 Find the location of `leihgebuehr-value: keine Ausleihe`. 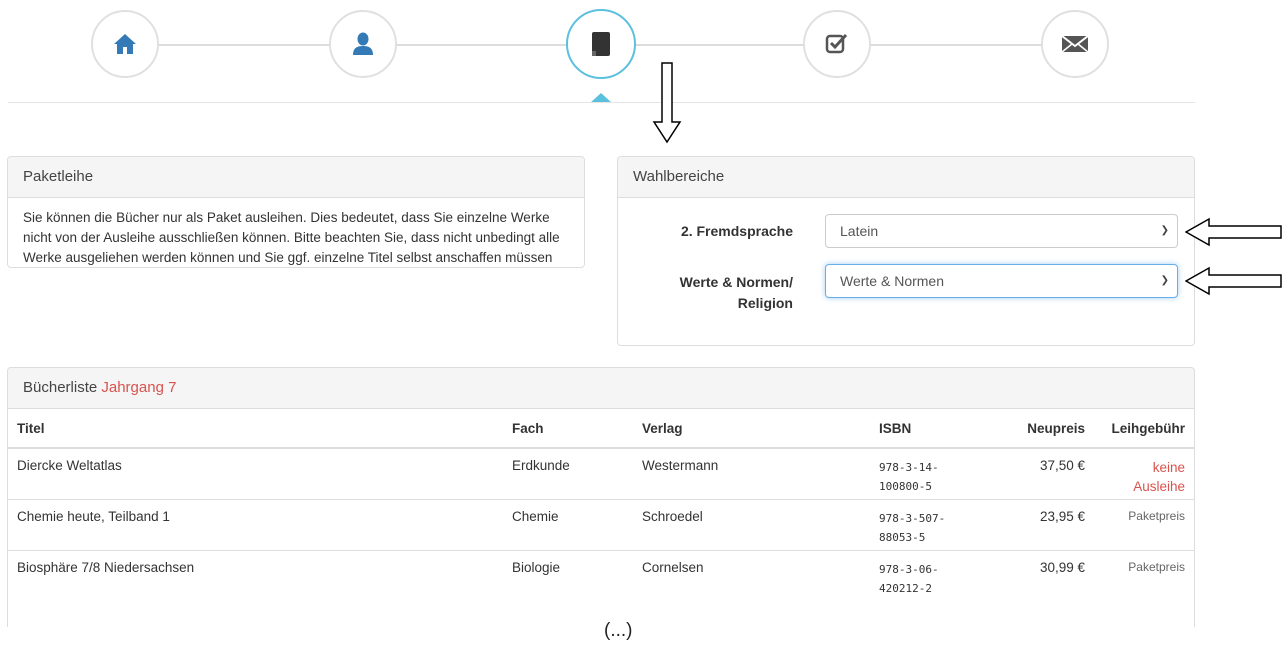

leihgebuehr-value: keine Ausleihe is located at coordinates (1144, 473).